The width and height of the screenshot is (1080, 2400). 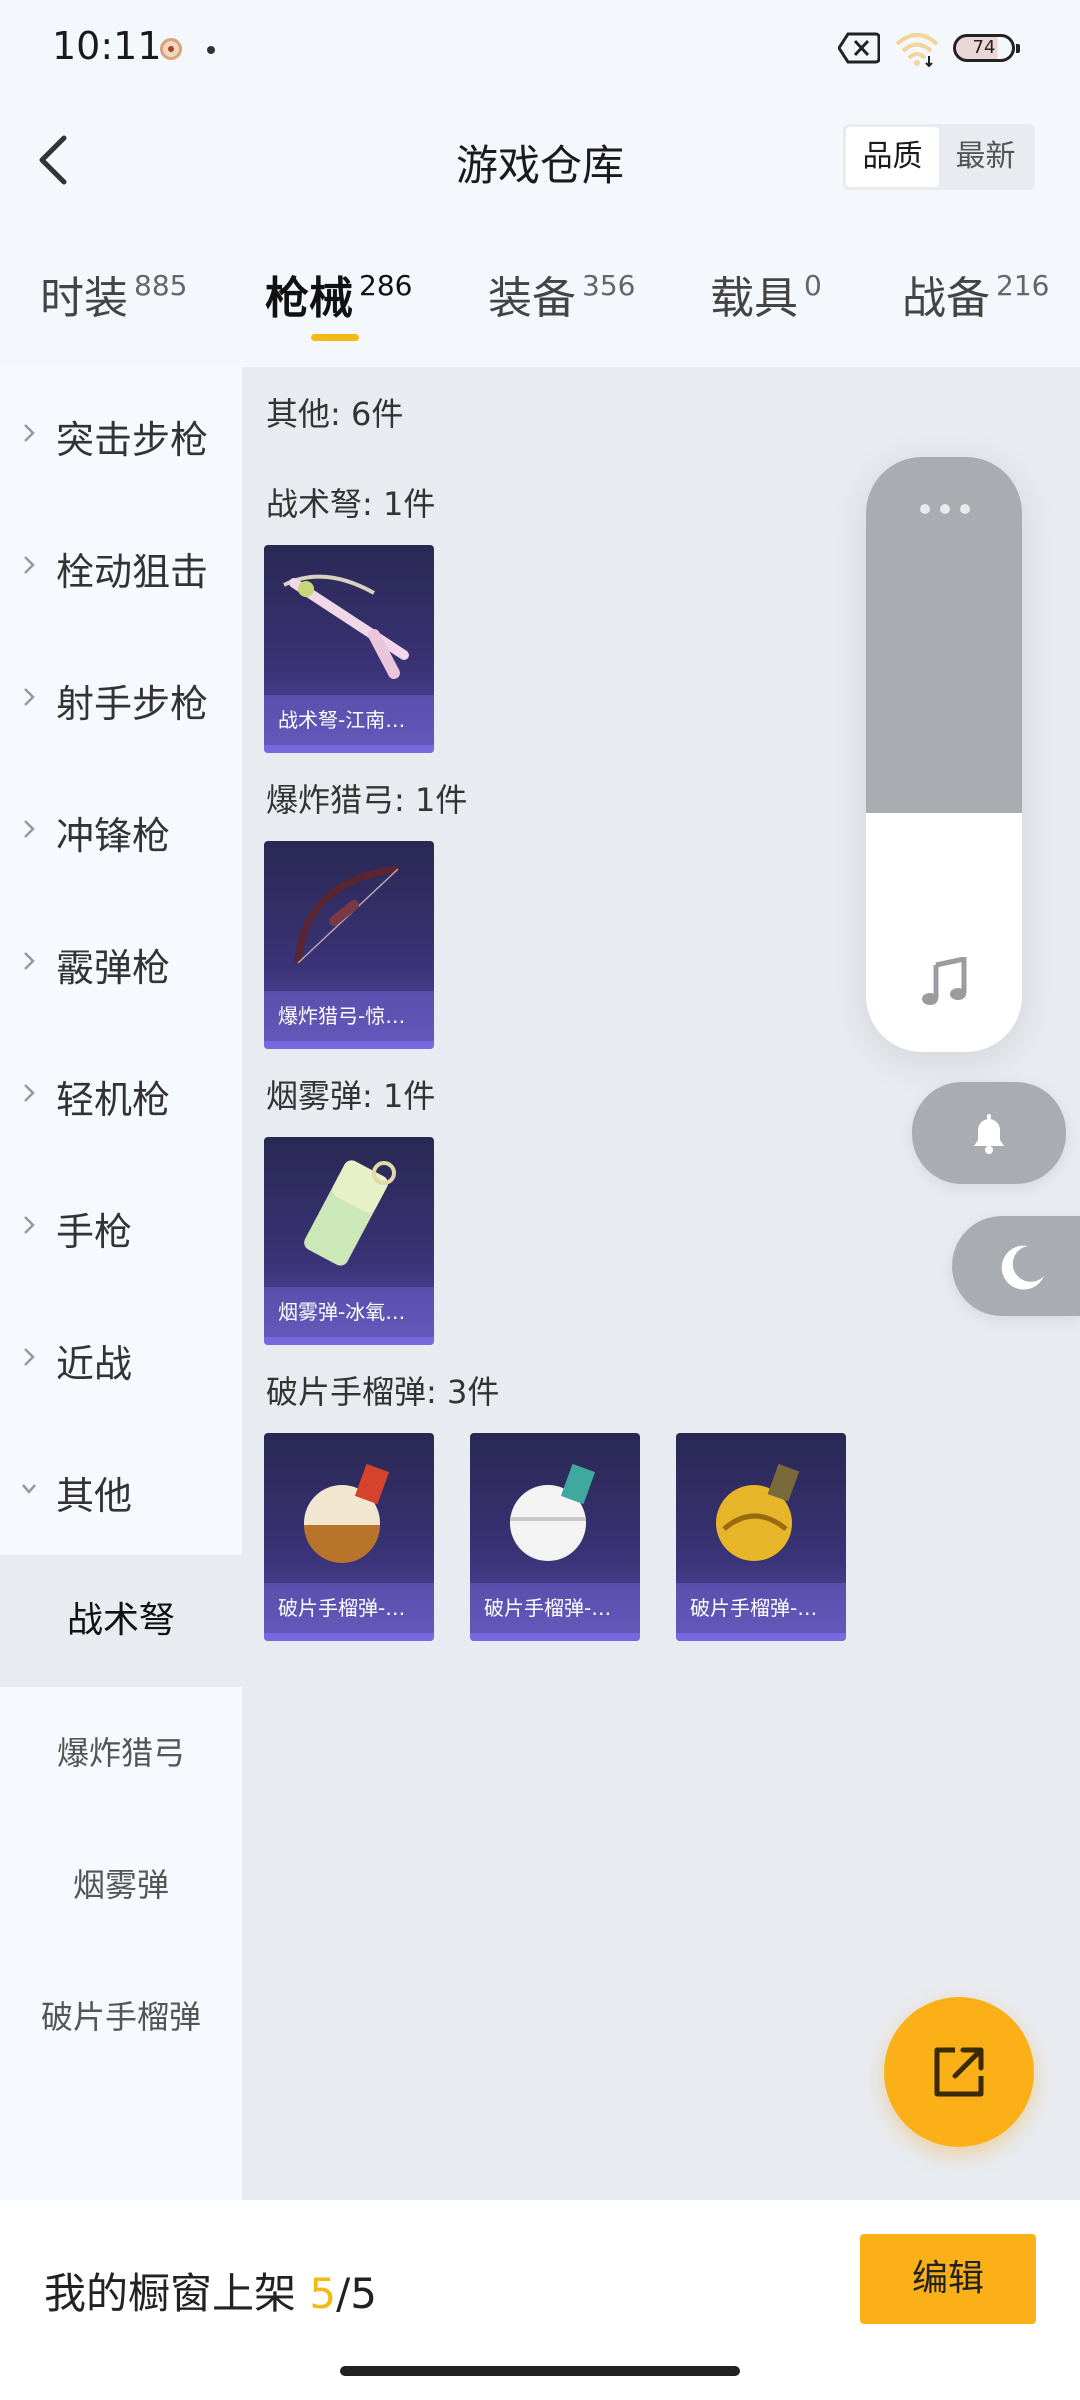 I want to click on sidebar-item-label: 突击步枪, so click(x=132, y=440).